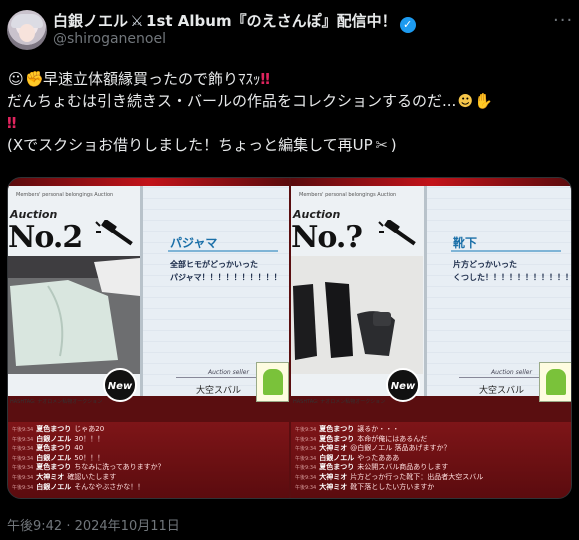 This screenshot has width=579, height=540. Describe the element at coordinates (289, 79) in the screenshot. I see `tweet-line-1: ☺✊早速立体額縁買ったので飾りﾏｽｯ‼` at that location.